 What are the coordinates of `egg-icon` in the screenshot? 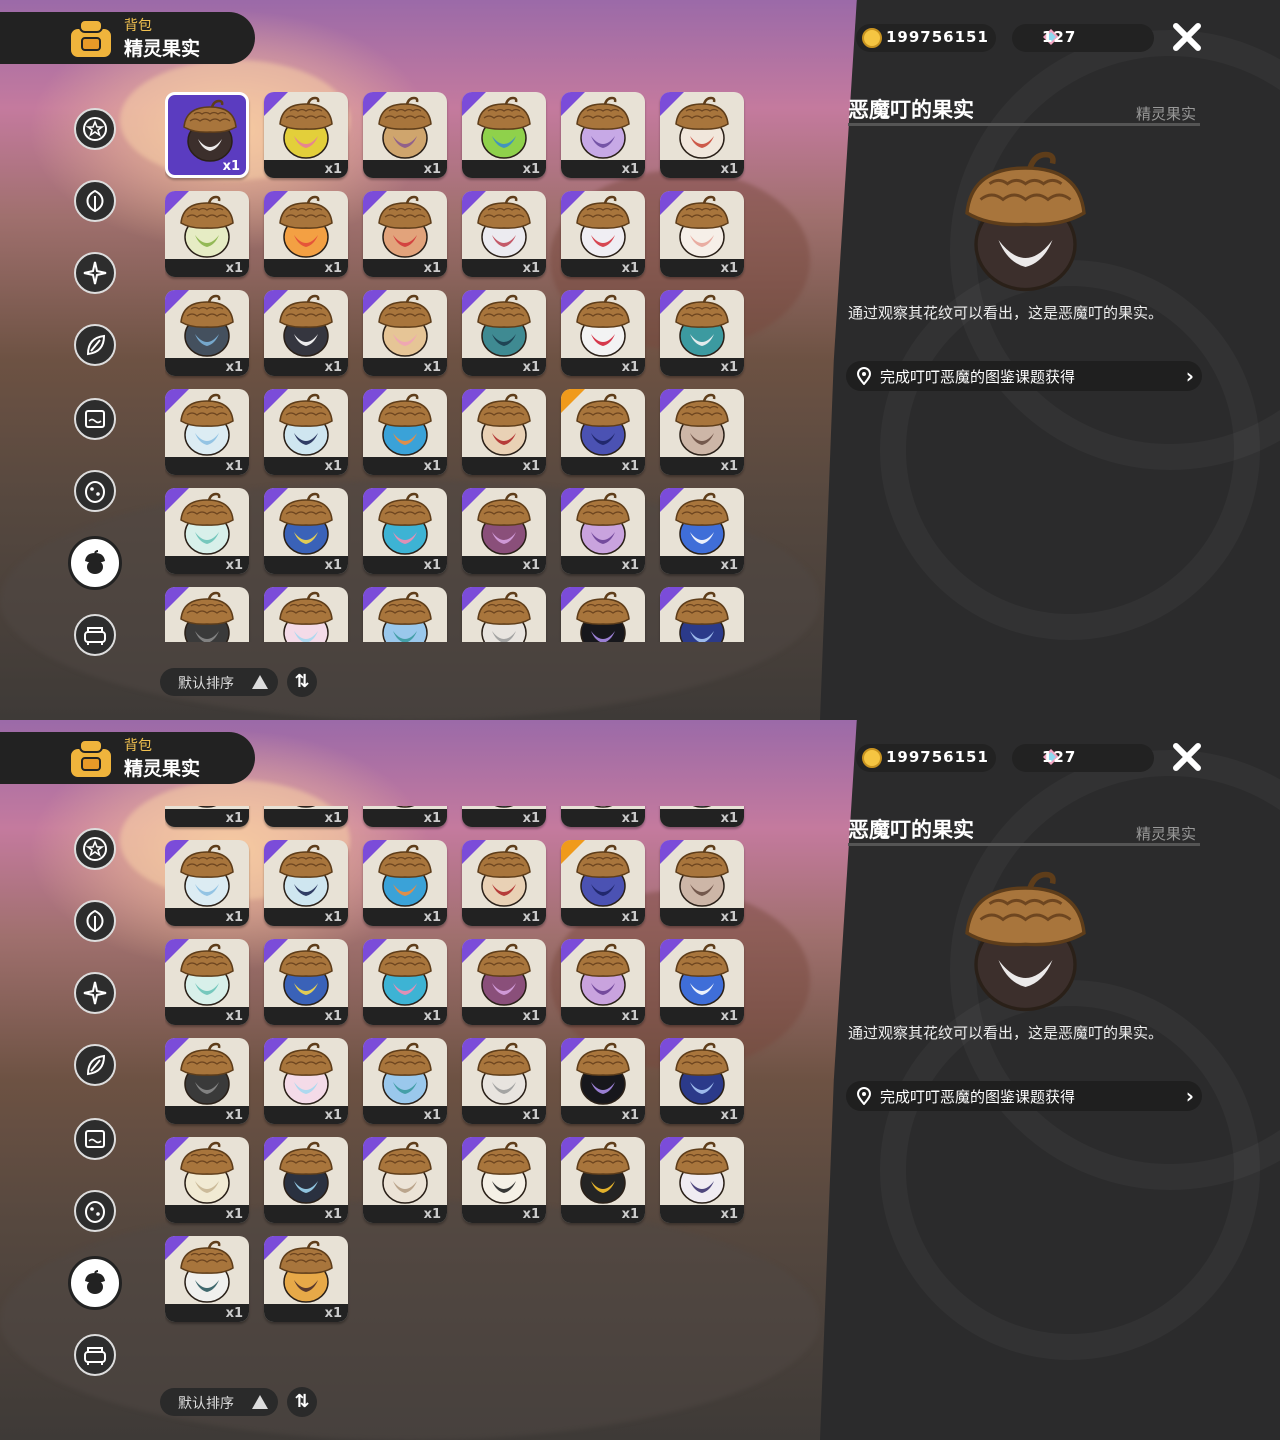 It's located at (95, 1211).